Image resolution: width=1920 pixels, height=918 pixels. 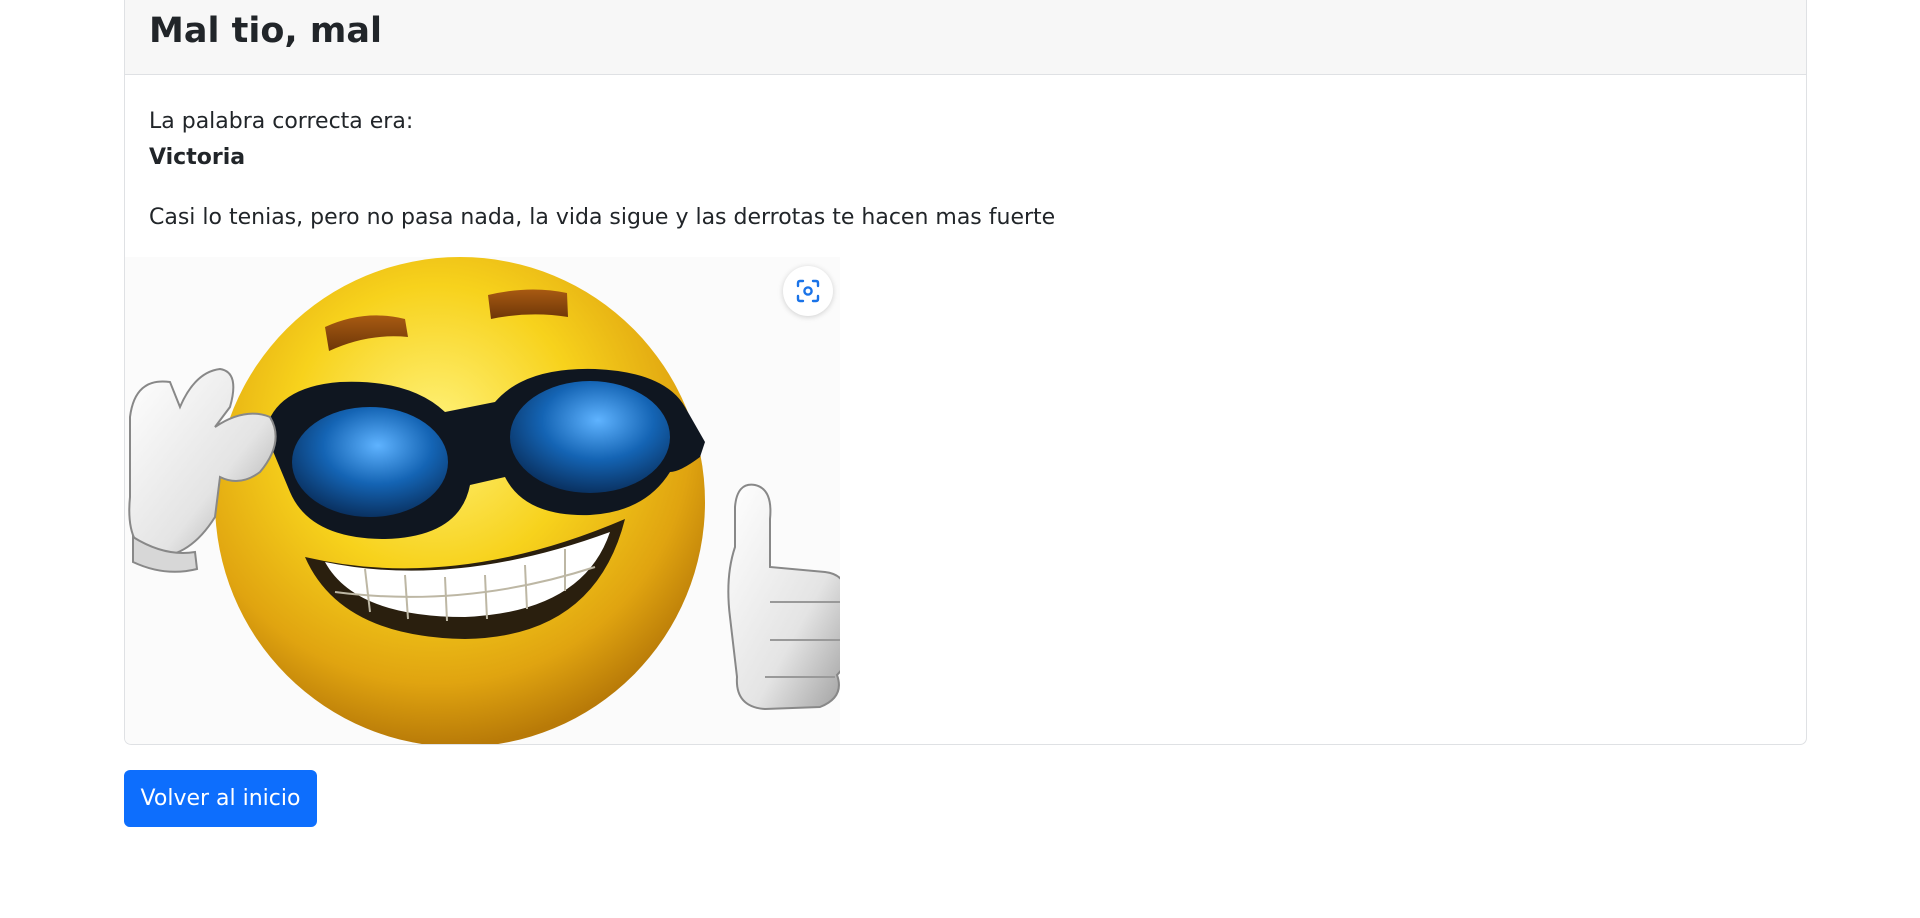 What do you see at coordinates (265, 30) in the screenshot?
I see `result-title: Mal tio, mal` at bounding box center [265, 30].